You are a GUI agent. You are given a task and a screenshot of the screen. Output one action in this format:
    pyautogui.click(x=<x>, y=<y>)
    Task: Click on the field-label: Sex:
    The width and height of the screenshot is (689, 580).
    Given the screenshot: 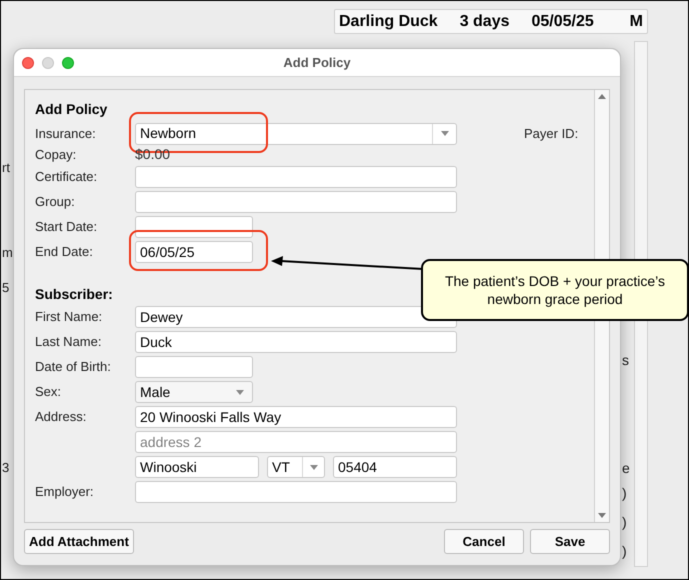 What is the action you would take?
    pyautogui.click(x=48, y=392)
    